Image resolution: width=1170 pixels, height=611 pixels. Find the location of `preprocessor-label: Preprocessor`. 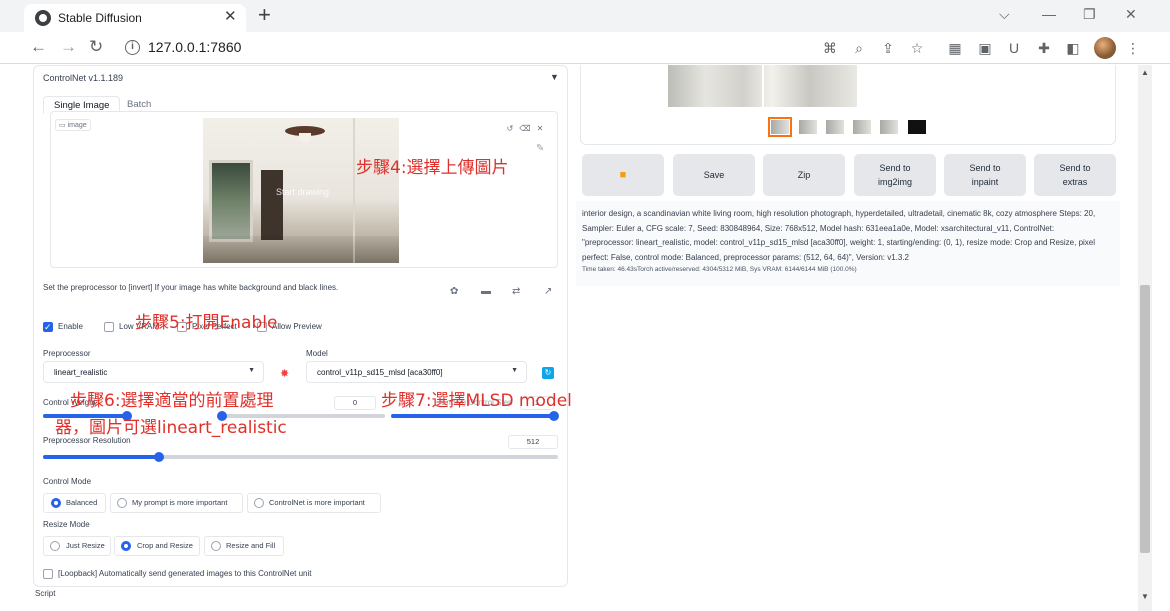

preprocessor-label: Preprocessor is located at coordinates (67, 353).